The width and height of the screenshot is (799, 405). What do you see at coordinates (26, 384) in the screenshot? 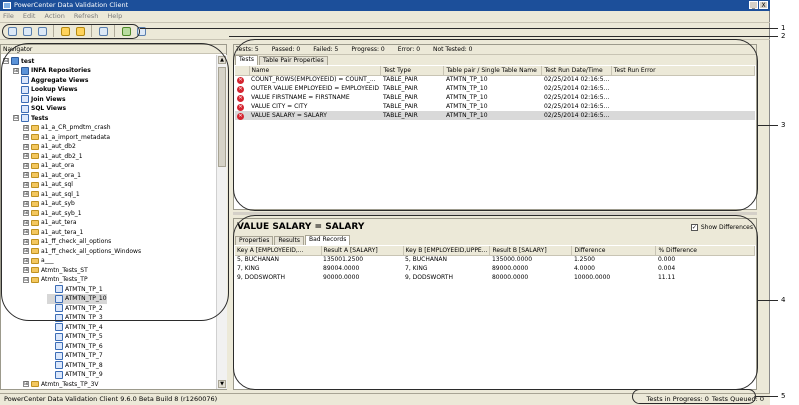
I see `expand-icon: ⊞` at bounding box center [26, 384].